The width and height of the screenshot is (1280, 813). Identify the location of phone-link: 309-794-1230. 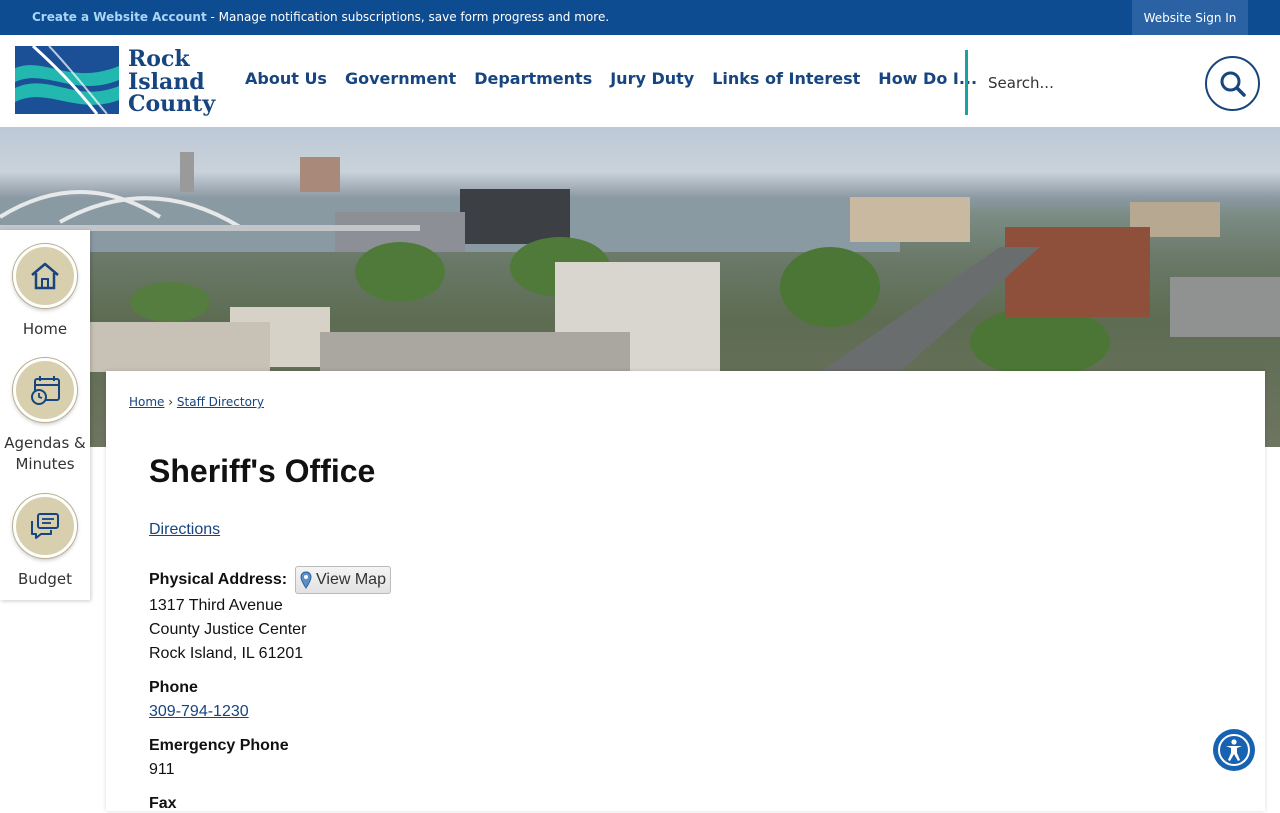
(199, 712).